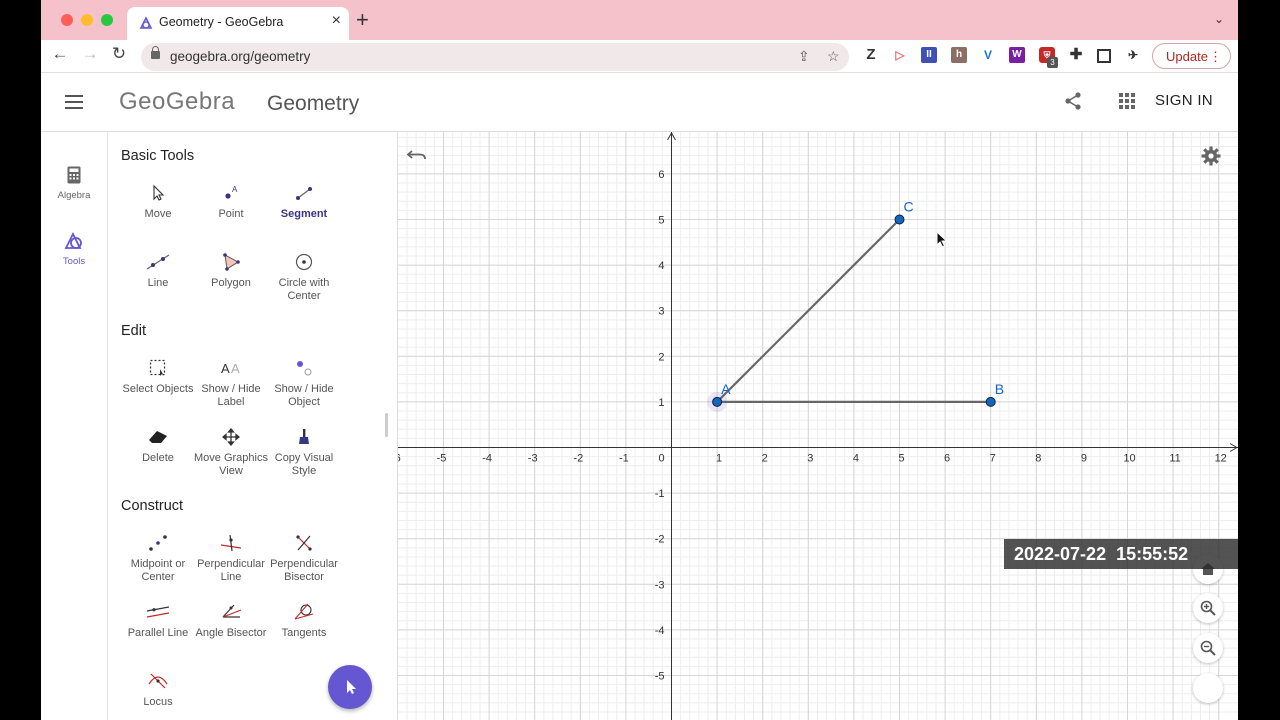 The image size is (1280, 720). I want to click on midpoint-icon, so click(158, 543).